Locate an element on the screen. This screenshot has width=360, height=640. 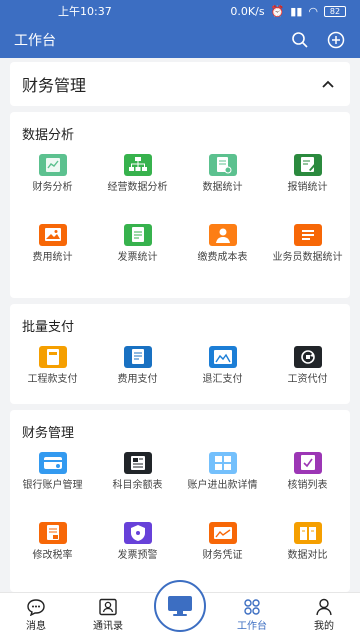
grid-item: 报销统计 is located at coordinates (307, 174).